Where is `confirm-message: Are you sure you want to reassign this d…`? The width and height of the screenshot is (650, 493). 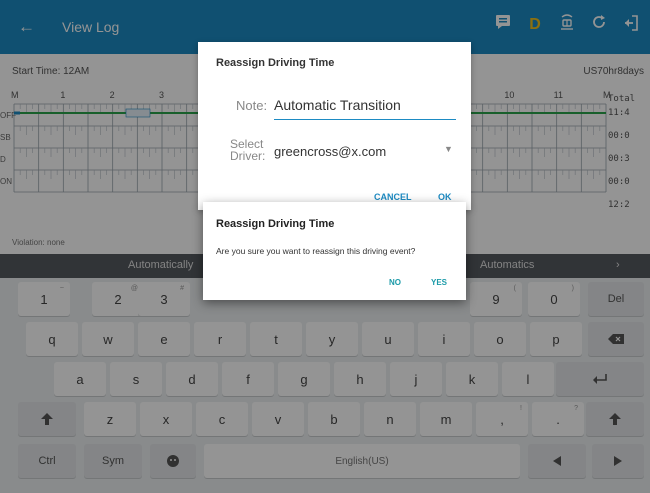 confirm-message: Are you sure you want to reassign this d… is located at coordinates (316, 251).